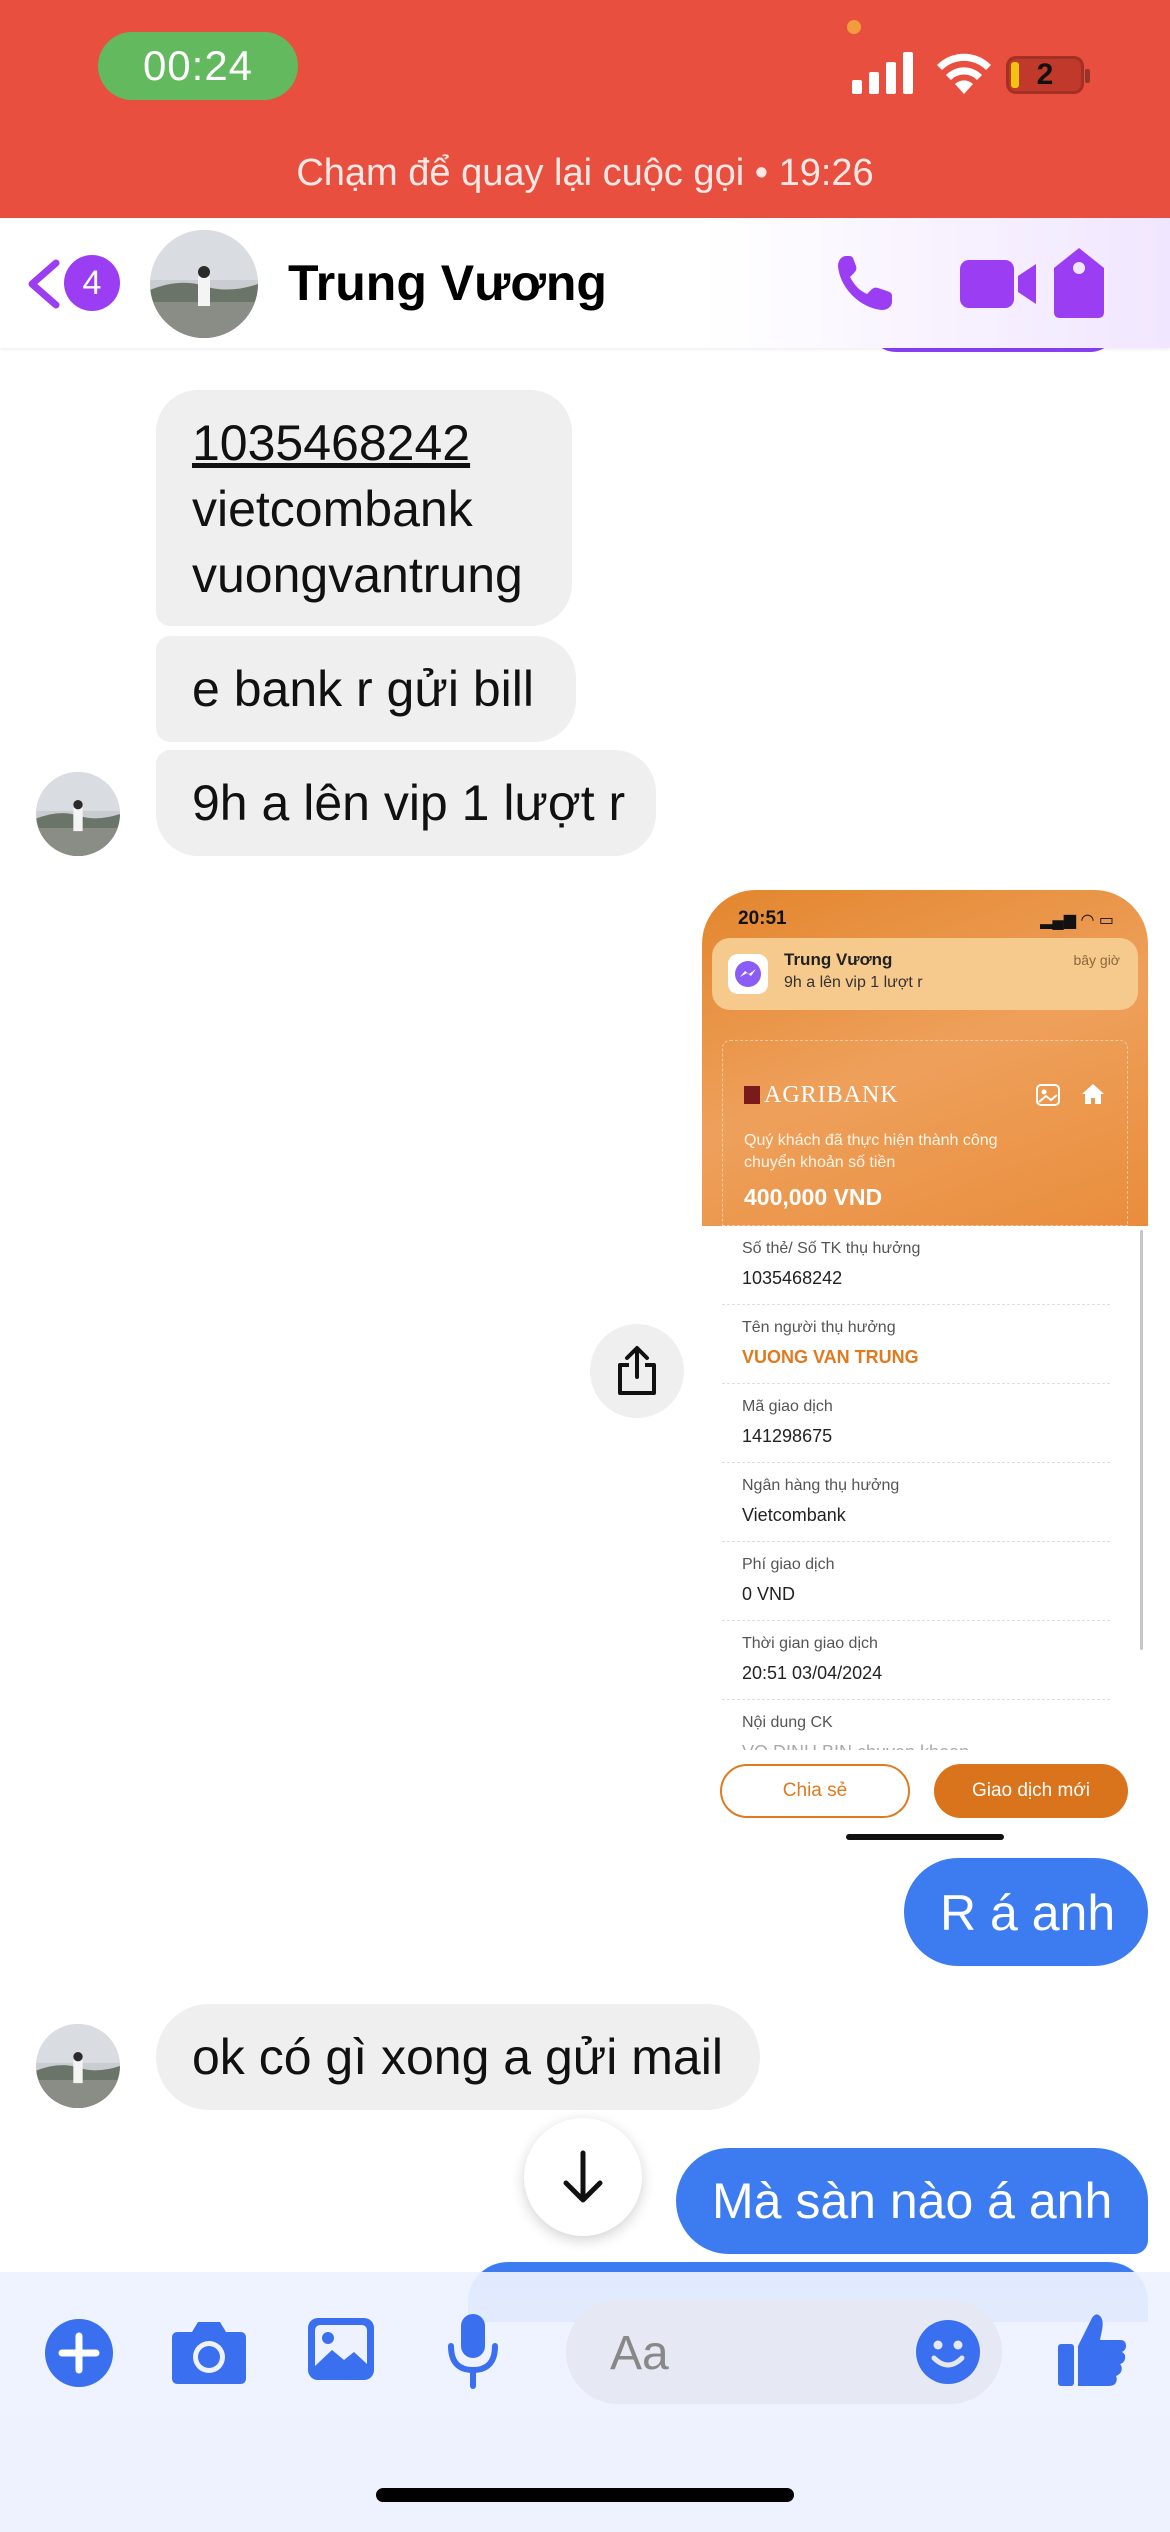 This screenshot has width=1170, height=2532. I want to click on gallery-icon, so click(341, 2349).